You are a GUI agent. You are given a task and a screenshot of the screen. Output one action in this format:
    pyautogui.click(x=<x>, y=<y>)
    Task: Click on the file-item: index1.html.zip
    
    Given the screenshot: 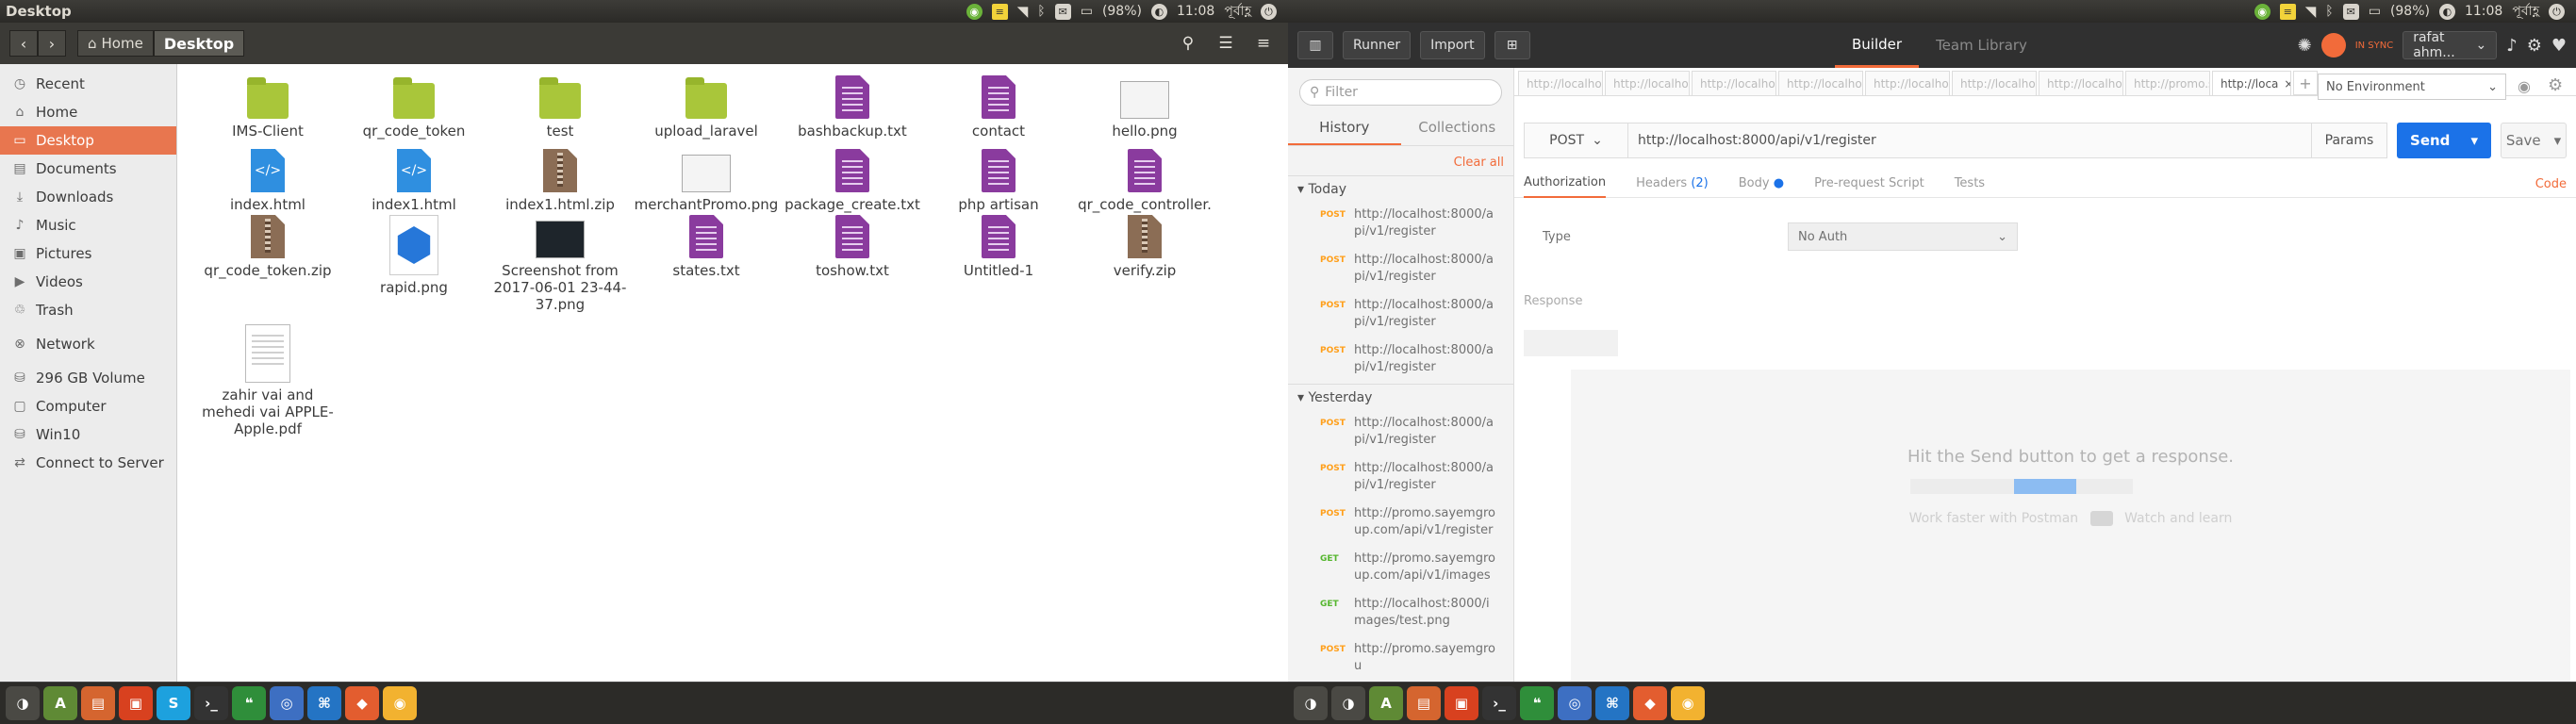 What is the action you would take?
    pyautogui.click(x=560, y=178)
    